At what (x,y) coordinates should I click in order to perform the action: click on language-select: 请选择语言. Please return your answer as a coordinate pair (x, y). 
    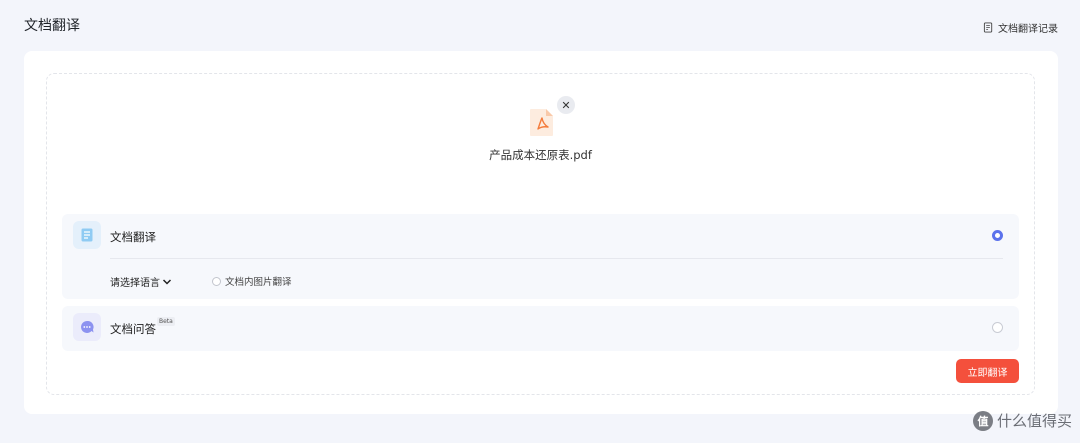
    Looking at the image, I should click on (141, 281).